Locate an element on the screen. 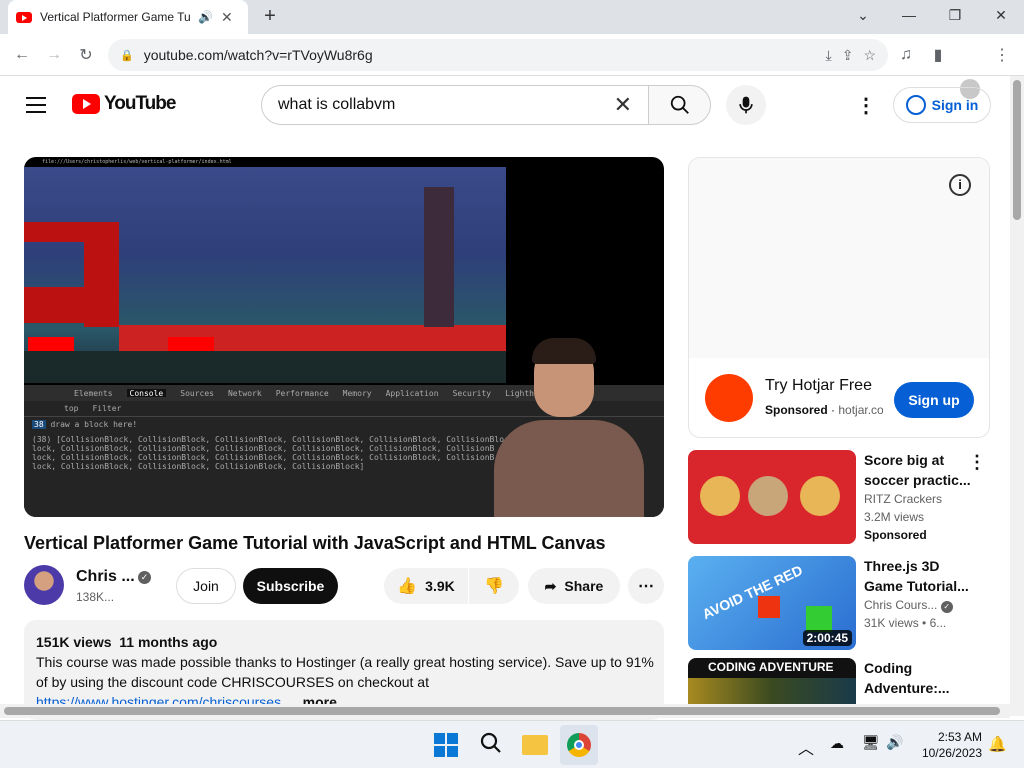  game-canvas is located at coordinates (265, 275).